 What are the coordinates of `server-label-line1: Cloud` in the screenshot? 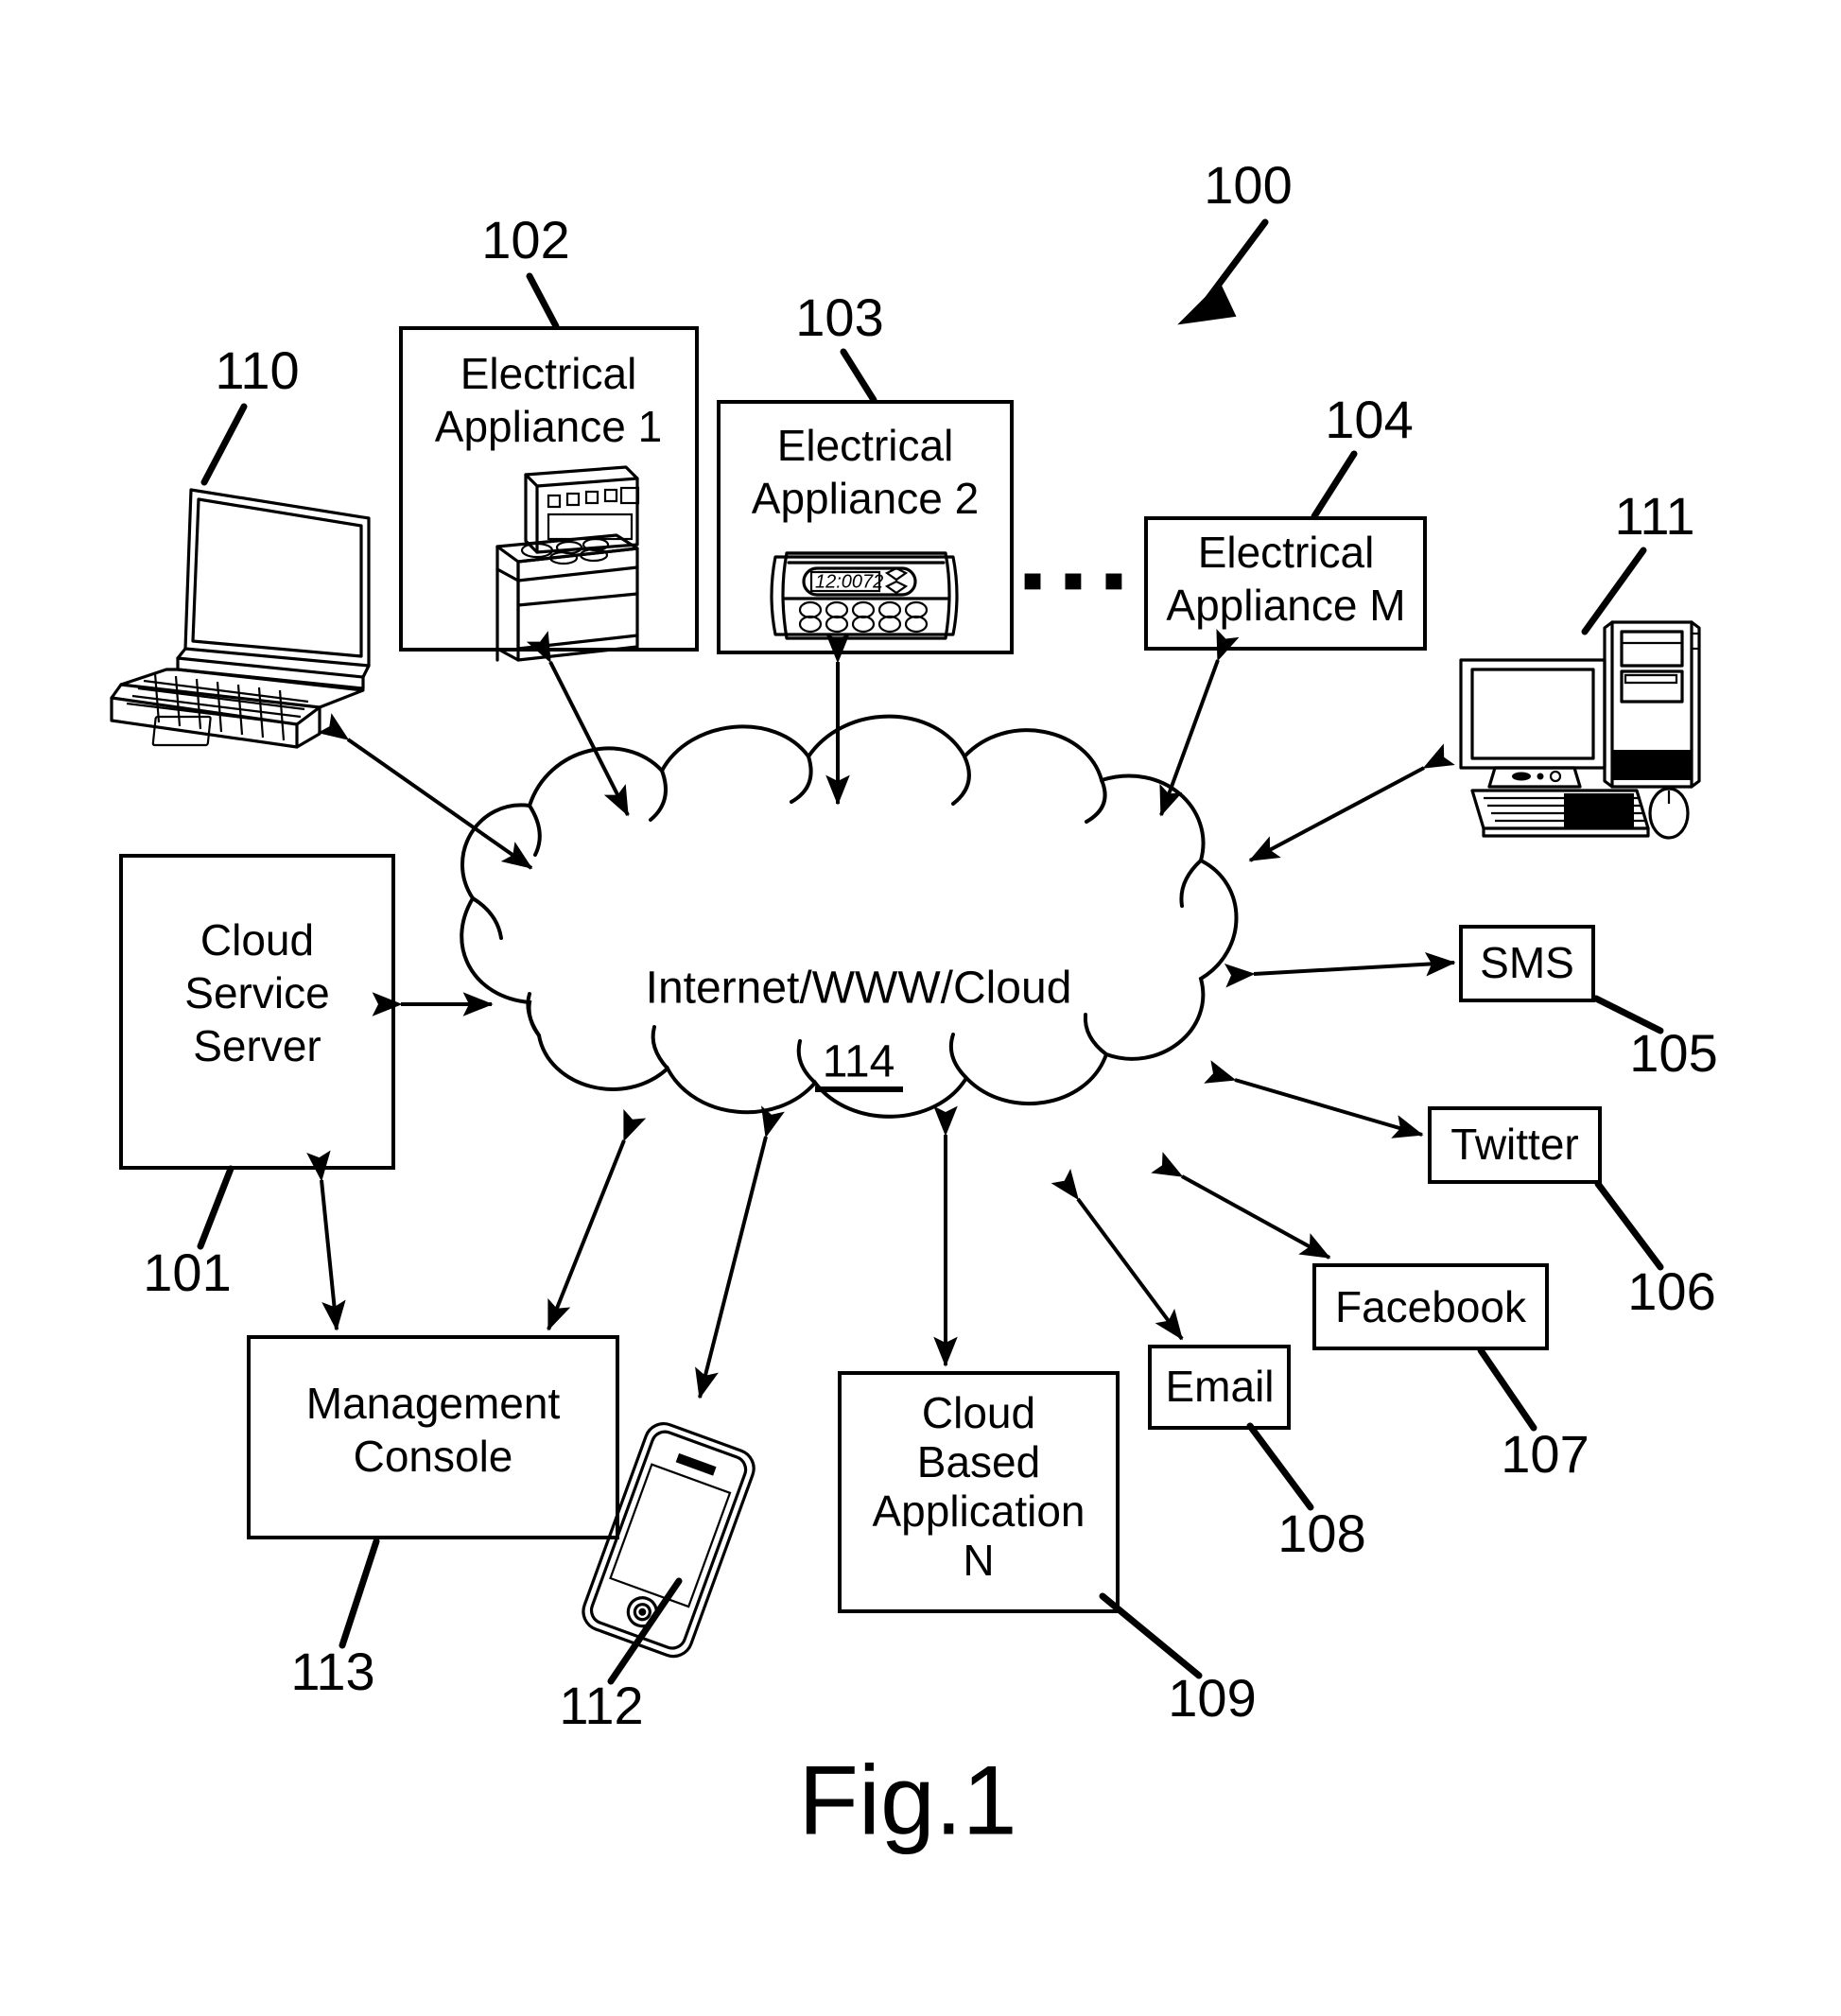 It's located at (257, 940).